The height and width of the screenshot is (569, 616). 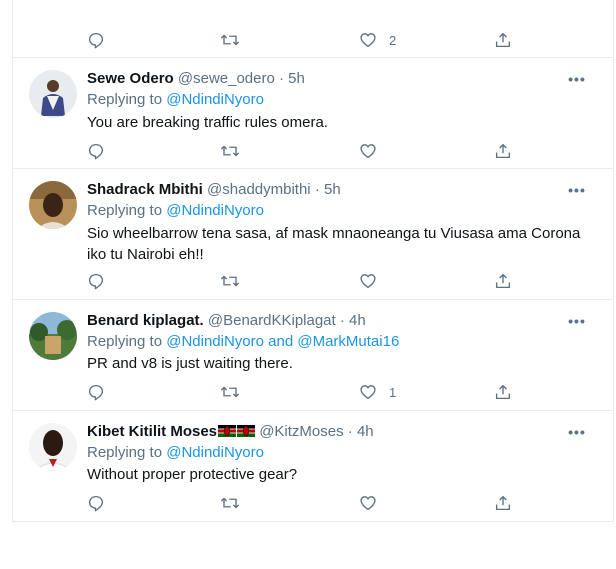 I want to click on user-handle: @sewe_odero, so click(x=226, y=78).